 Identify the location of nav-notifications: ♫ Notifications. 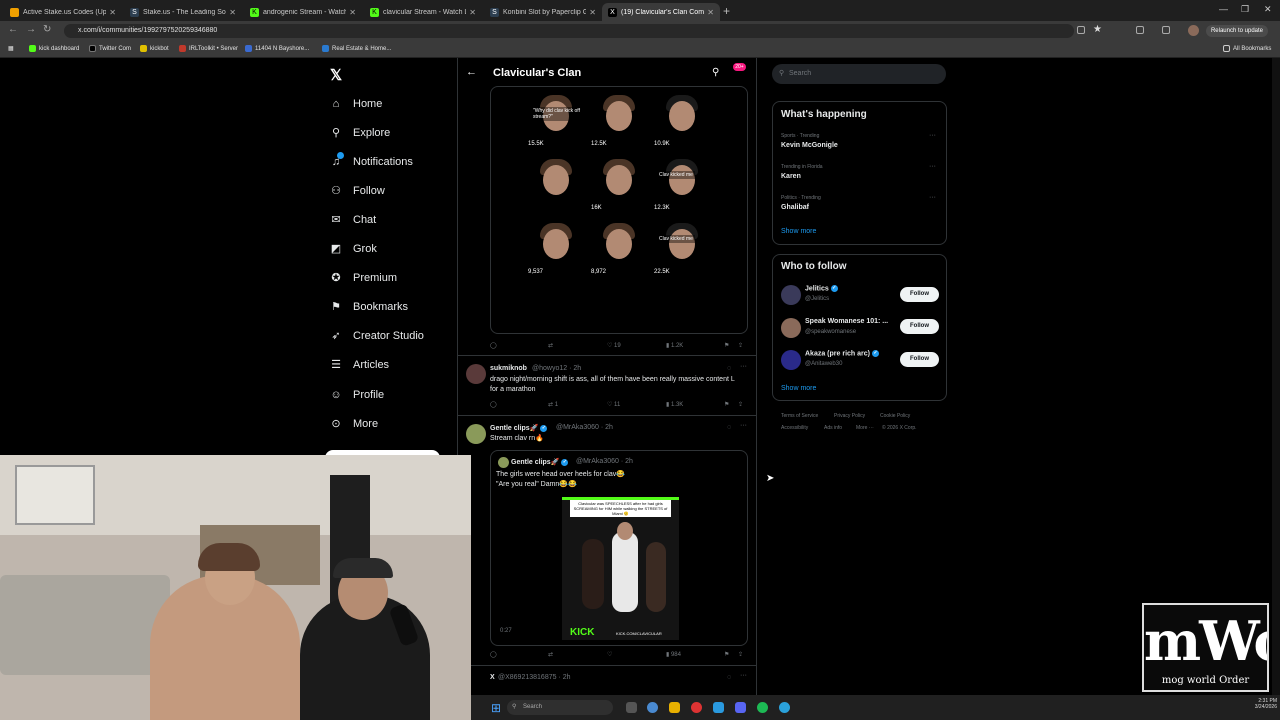
(371, 160).